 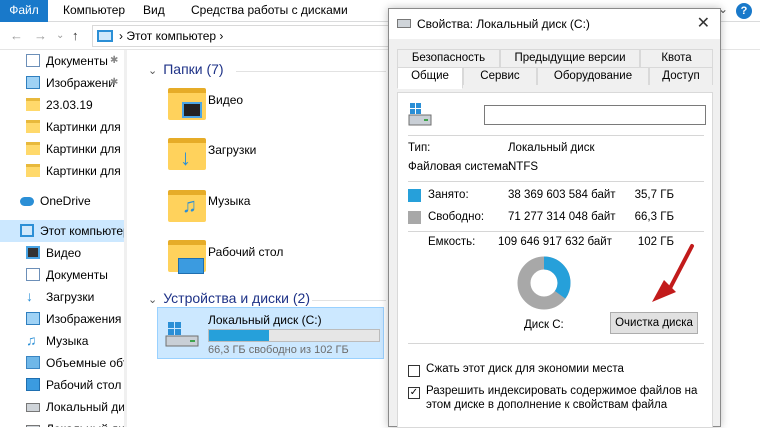 What do you see at coordinates (460, 167) in the screenshot?
I see `filesystem-label: Файловая система:` at bounding box center [460, 167].